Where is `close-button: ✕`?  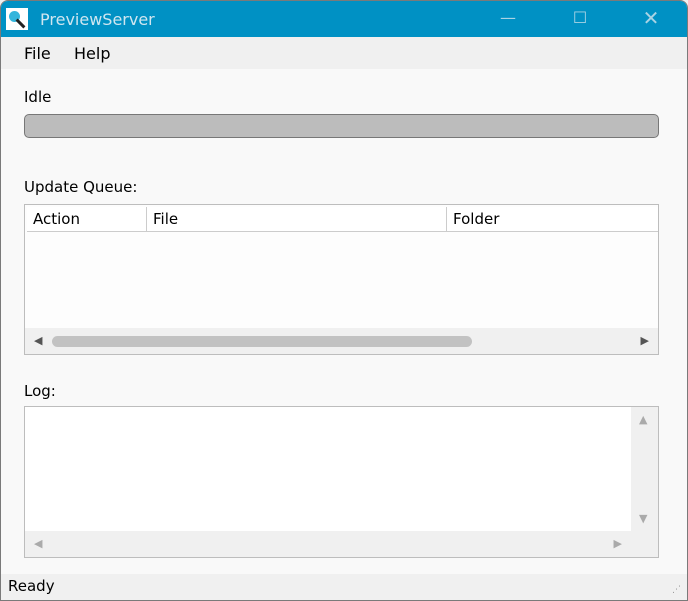
close-button: ✕ is located at coordinates (651, 19).